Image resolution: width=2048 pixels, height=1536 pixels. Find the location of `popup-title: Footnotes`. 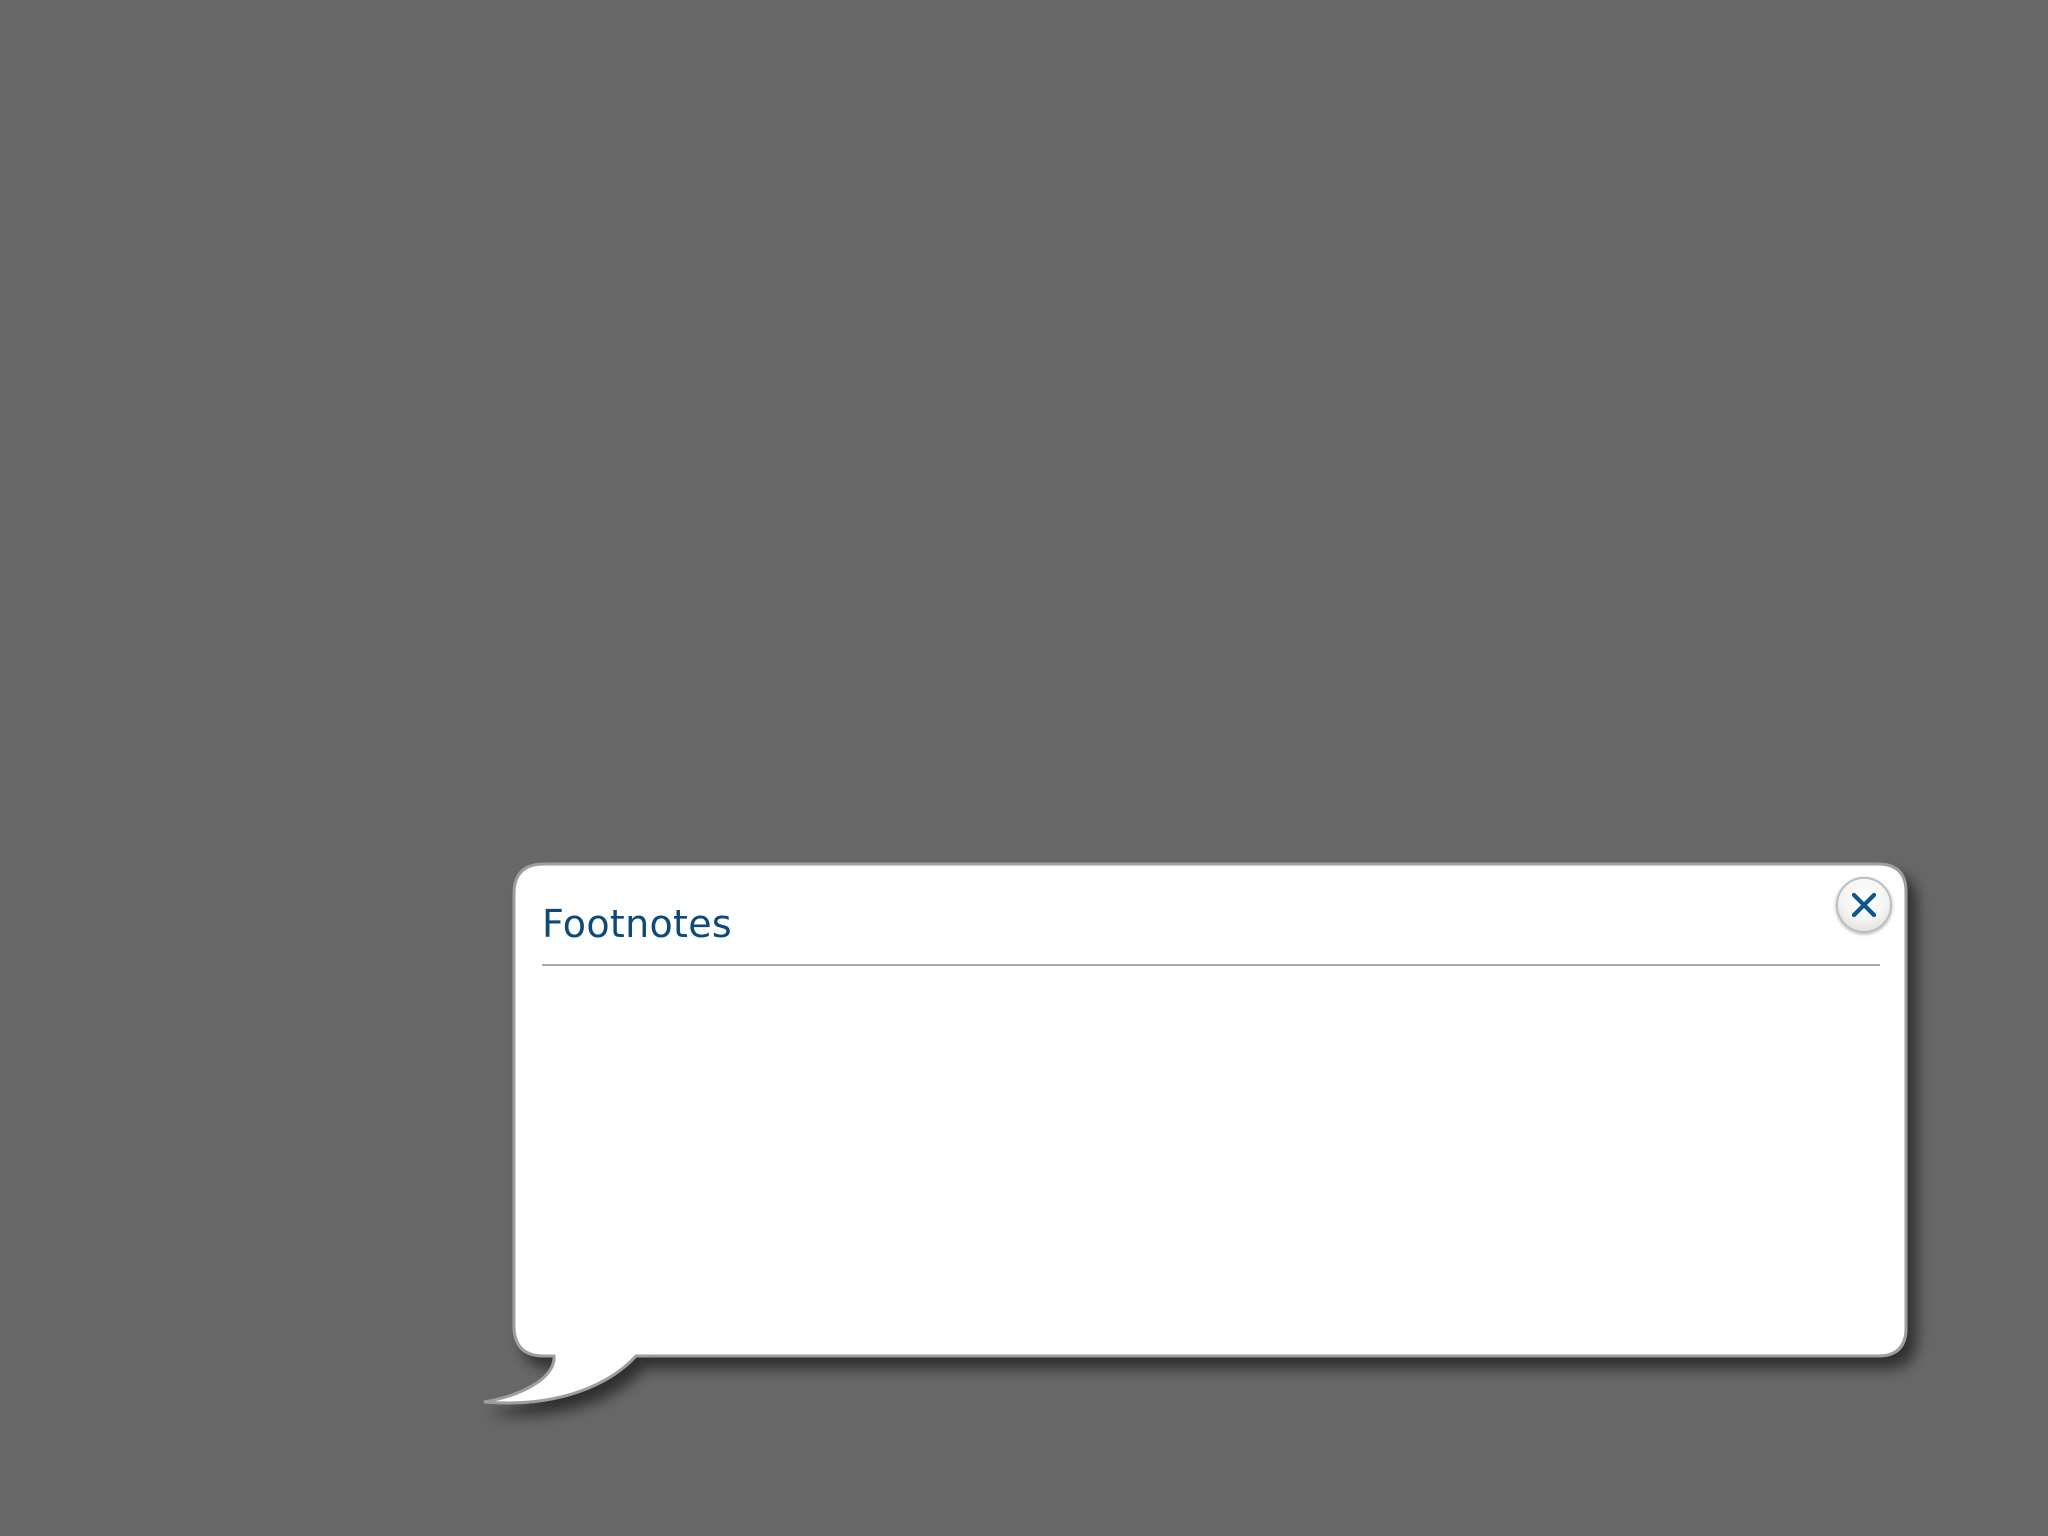

popup-title: Footnotes is located at coordinates (637, 924).